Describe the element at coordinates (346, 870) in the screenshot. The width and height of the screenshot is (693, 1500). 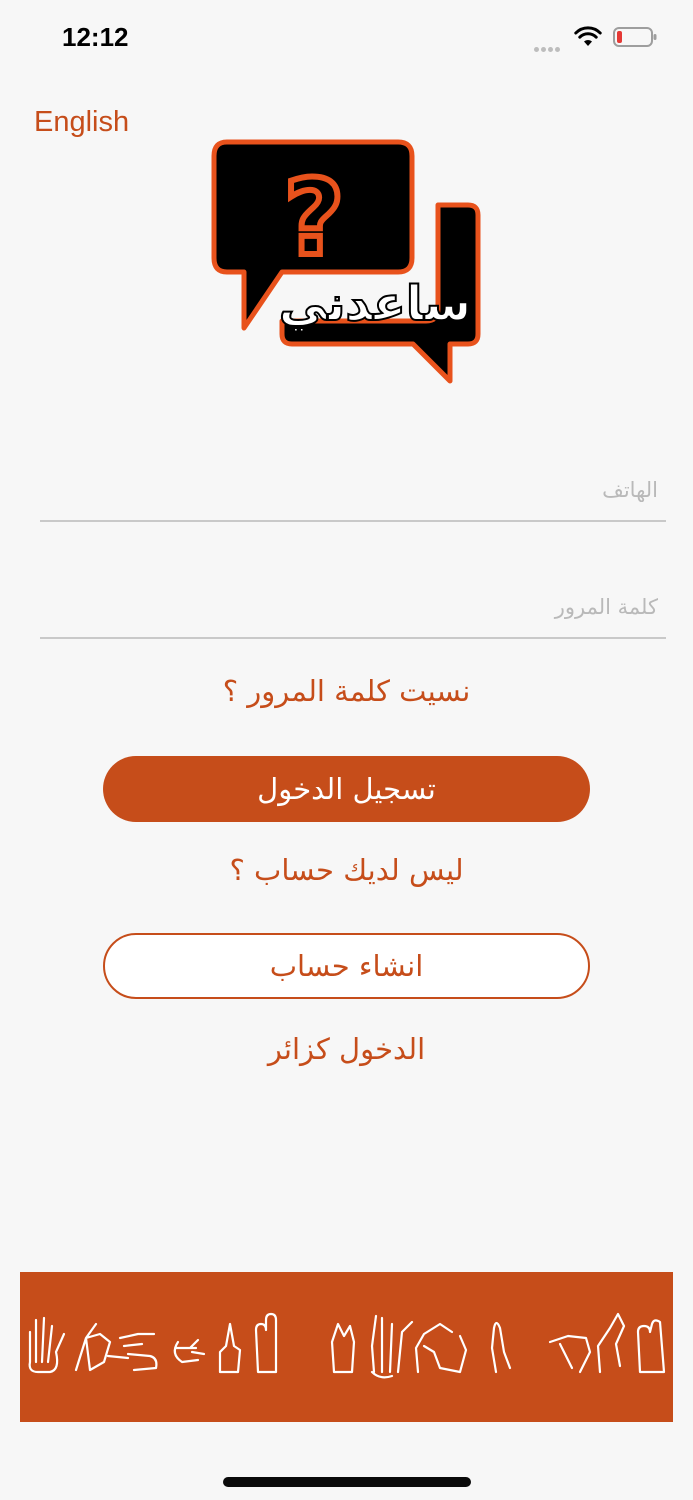
I see `no-account-text: ليس لديك حساب ؟` at that location.